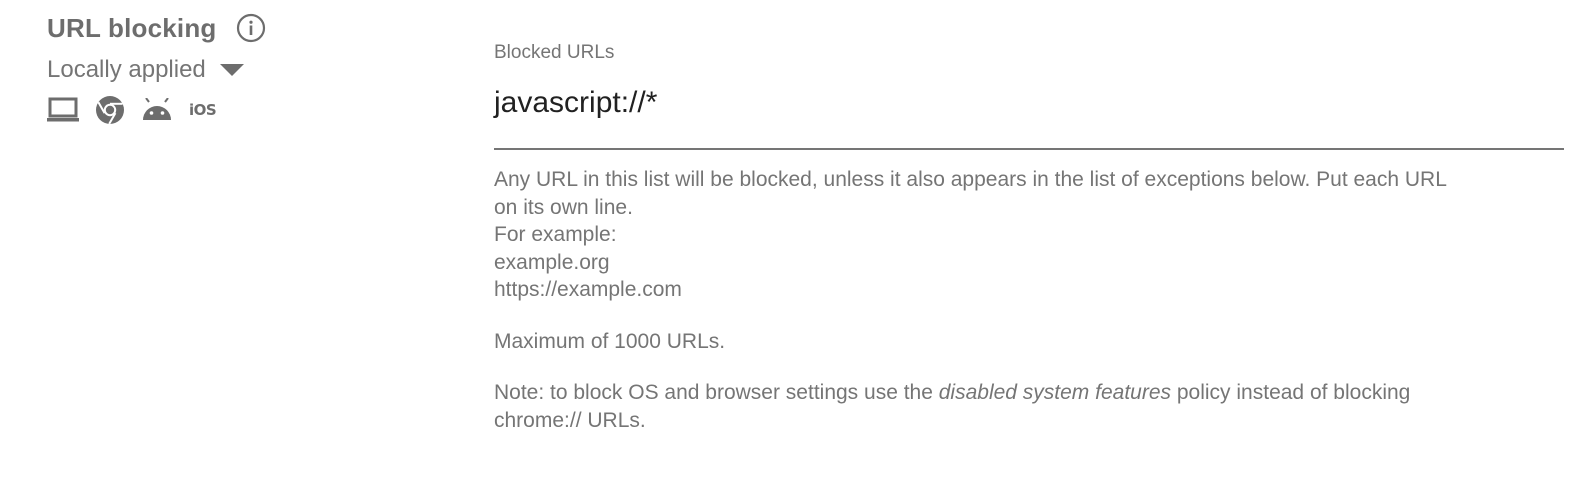 This screenshot has width=1584, height=480. I want to click on title-row: URL blocking, so click(247, 28).